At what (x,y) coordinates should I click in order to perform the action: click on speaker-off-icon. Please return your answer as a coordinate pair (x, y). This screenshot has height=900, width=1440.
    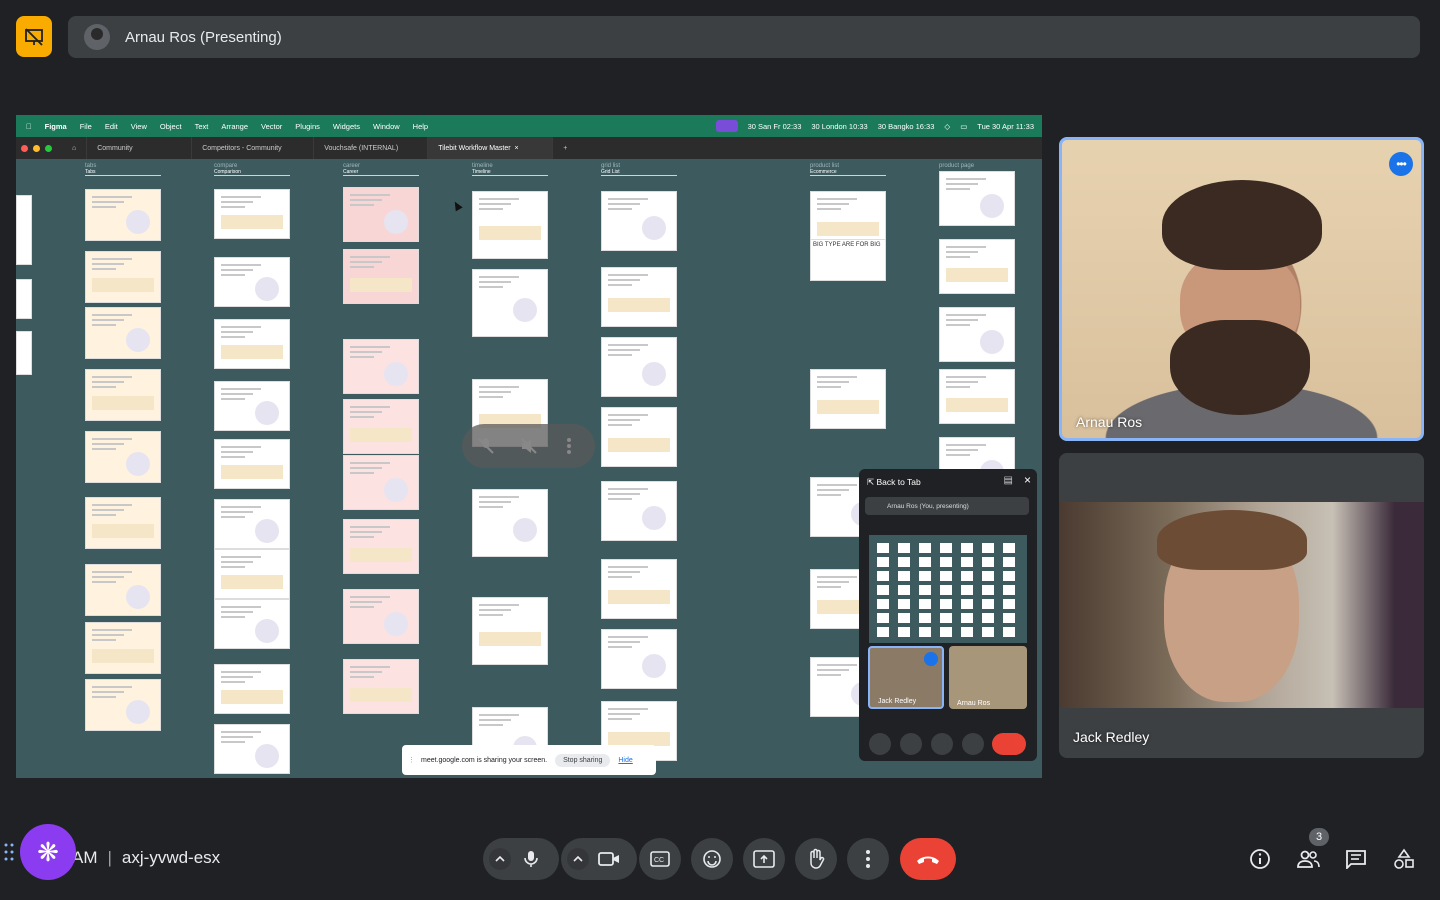
    Looking at the image, I should click on (529, 446).